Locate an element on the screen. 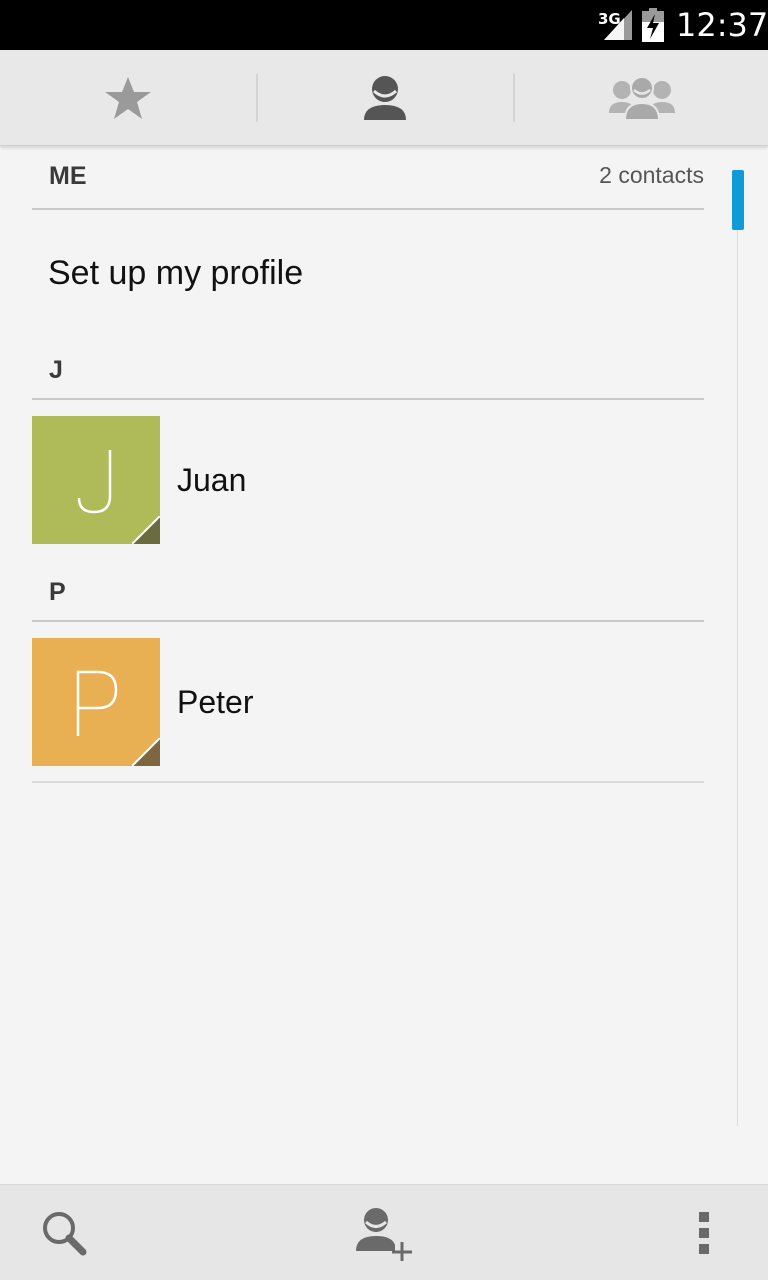 This screenshot has width=768, height=1280. me-section-header: ME 2 contacts is located at coordinates (368, 180).